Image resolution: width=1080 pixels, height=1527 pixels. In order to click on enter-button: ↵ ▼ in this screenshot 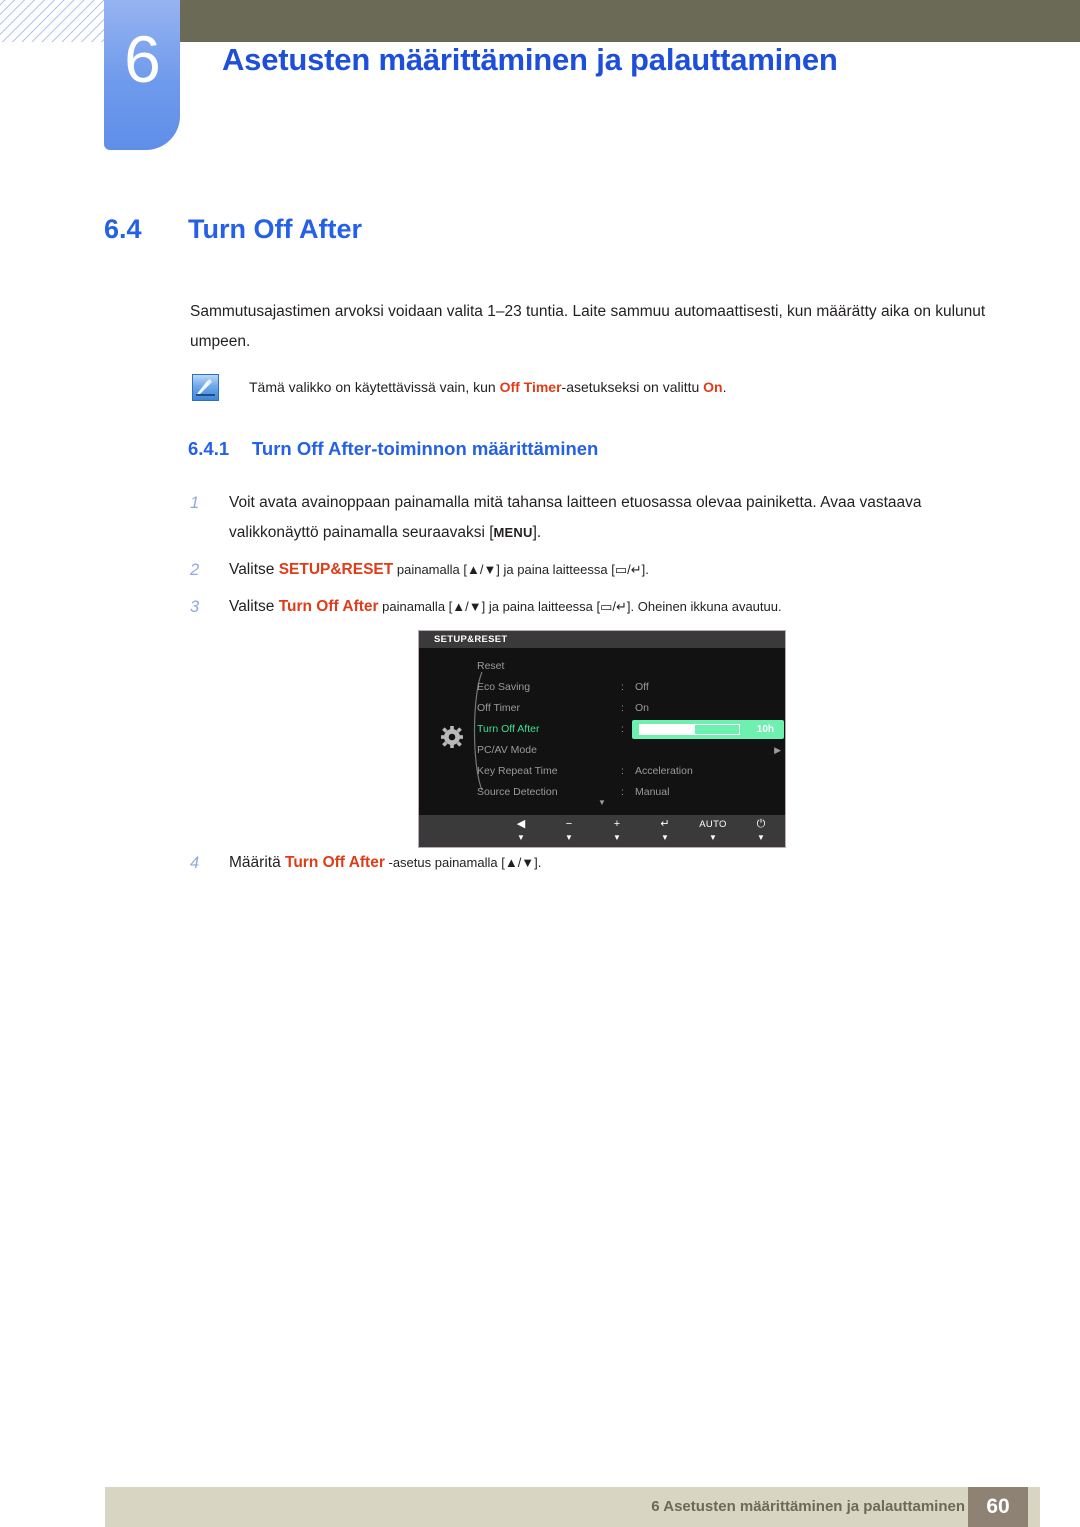, I will do `click(665, 830)`.